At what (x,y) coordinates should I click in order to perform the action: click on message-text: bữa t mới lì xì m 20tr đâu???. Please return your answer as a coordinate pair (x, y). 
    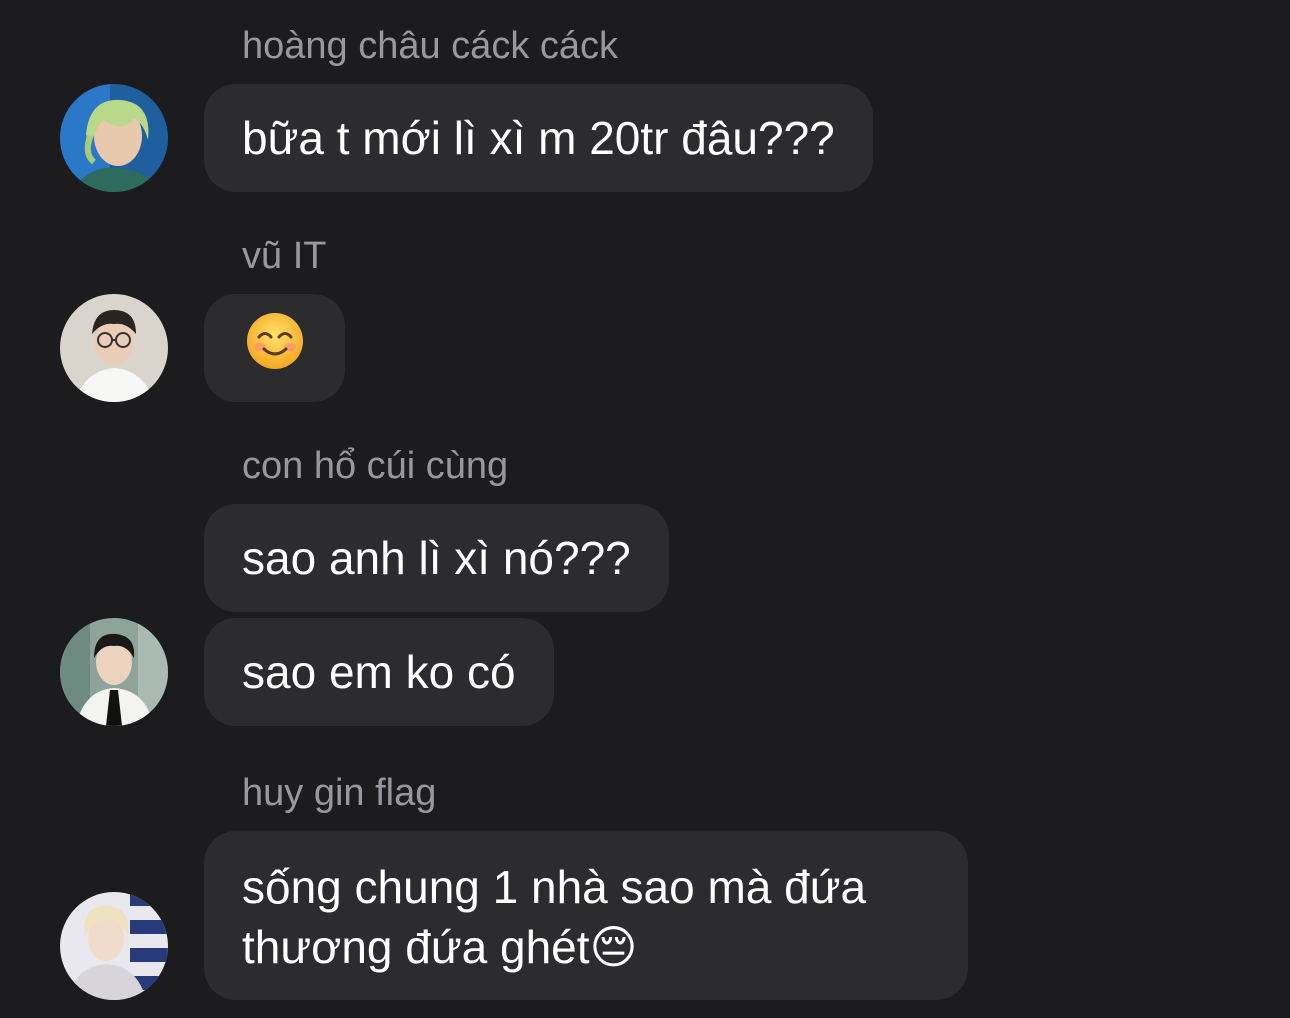
    Looking at the image, I should click on (538, 138).